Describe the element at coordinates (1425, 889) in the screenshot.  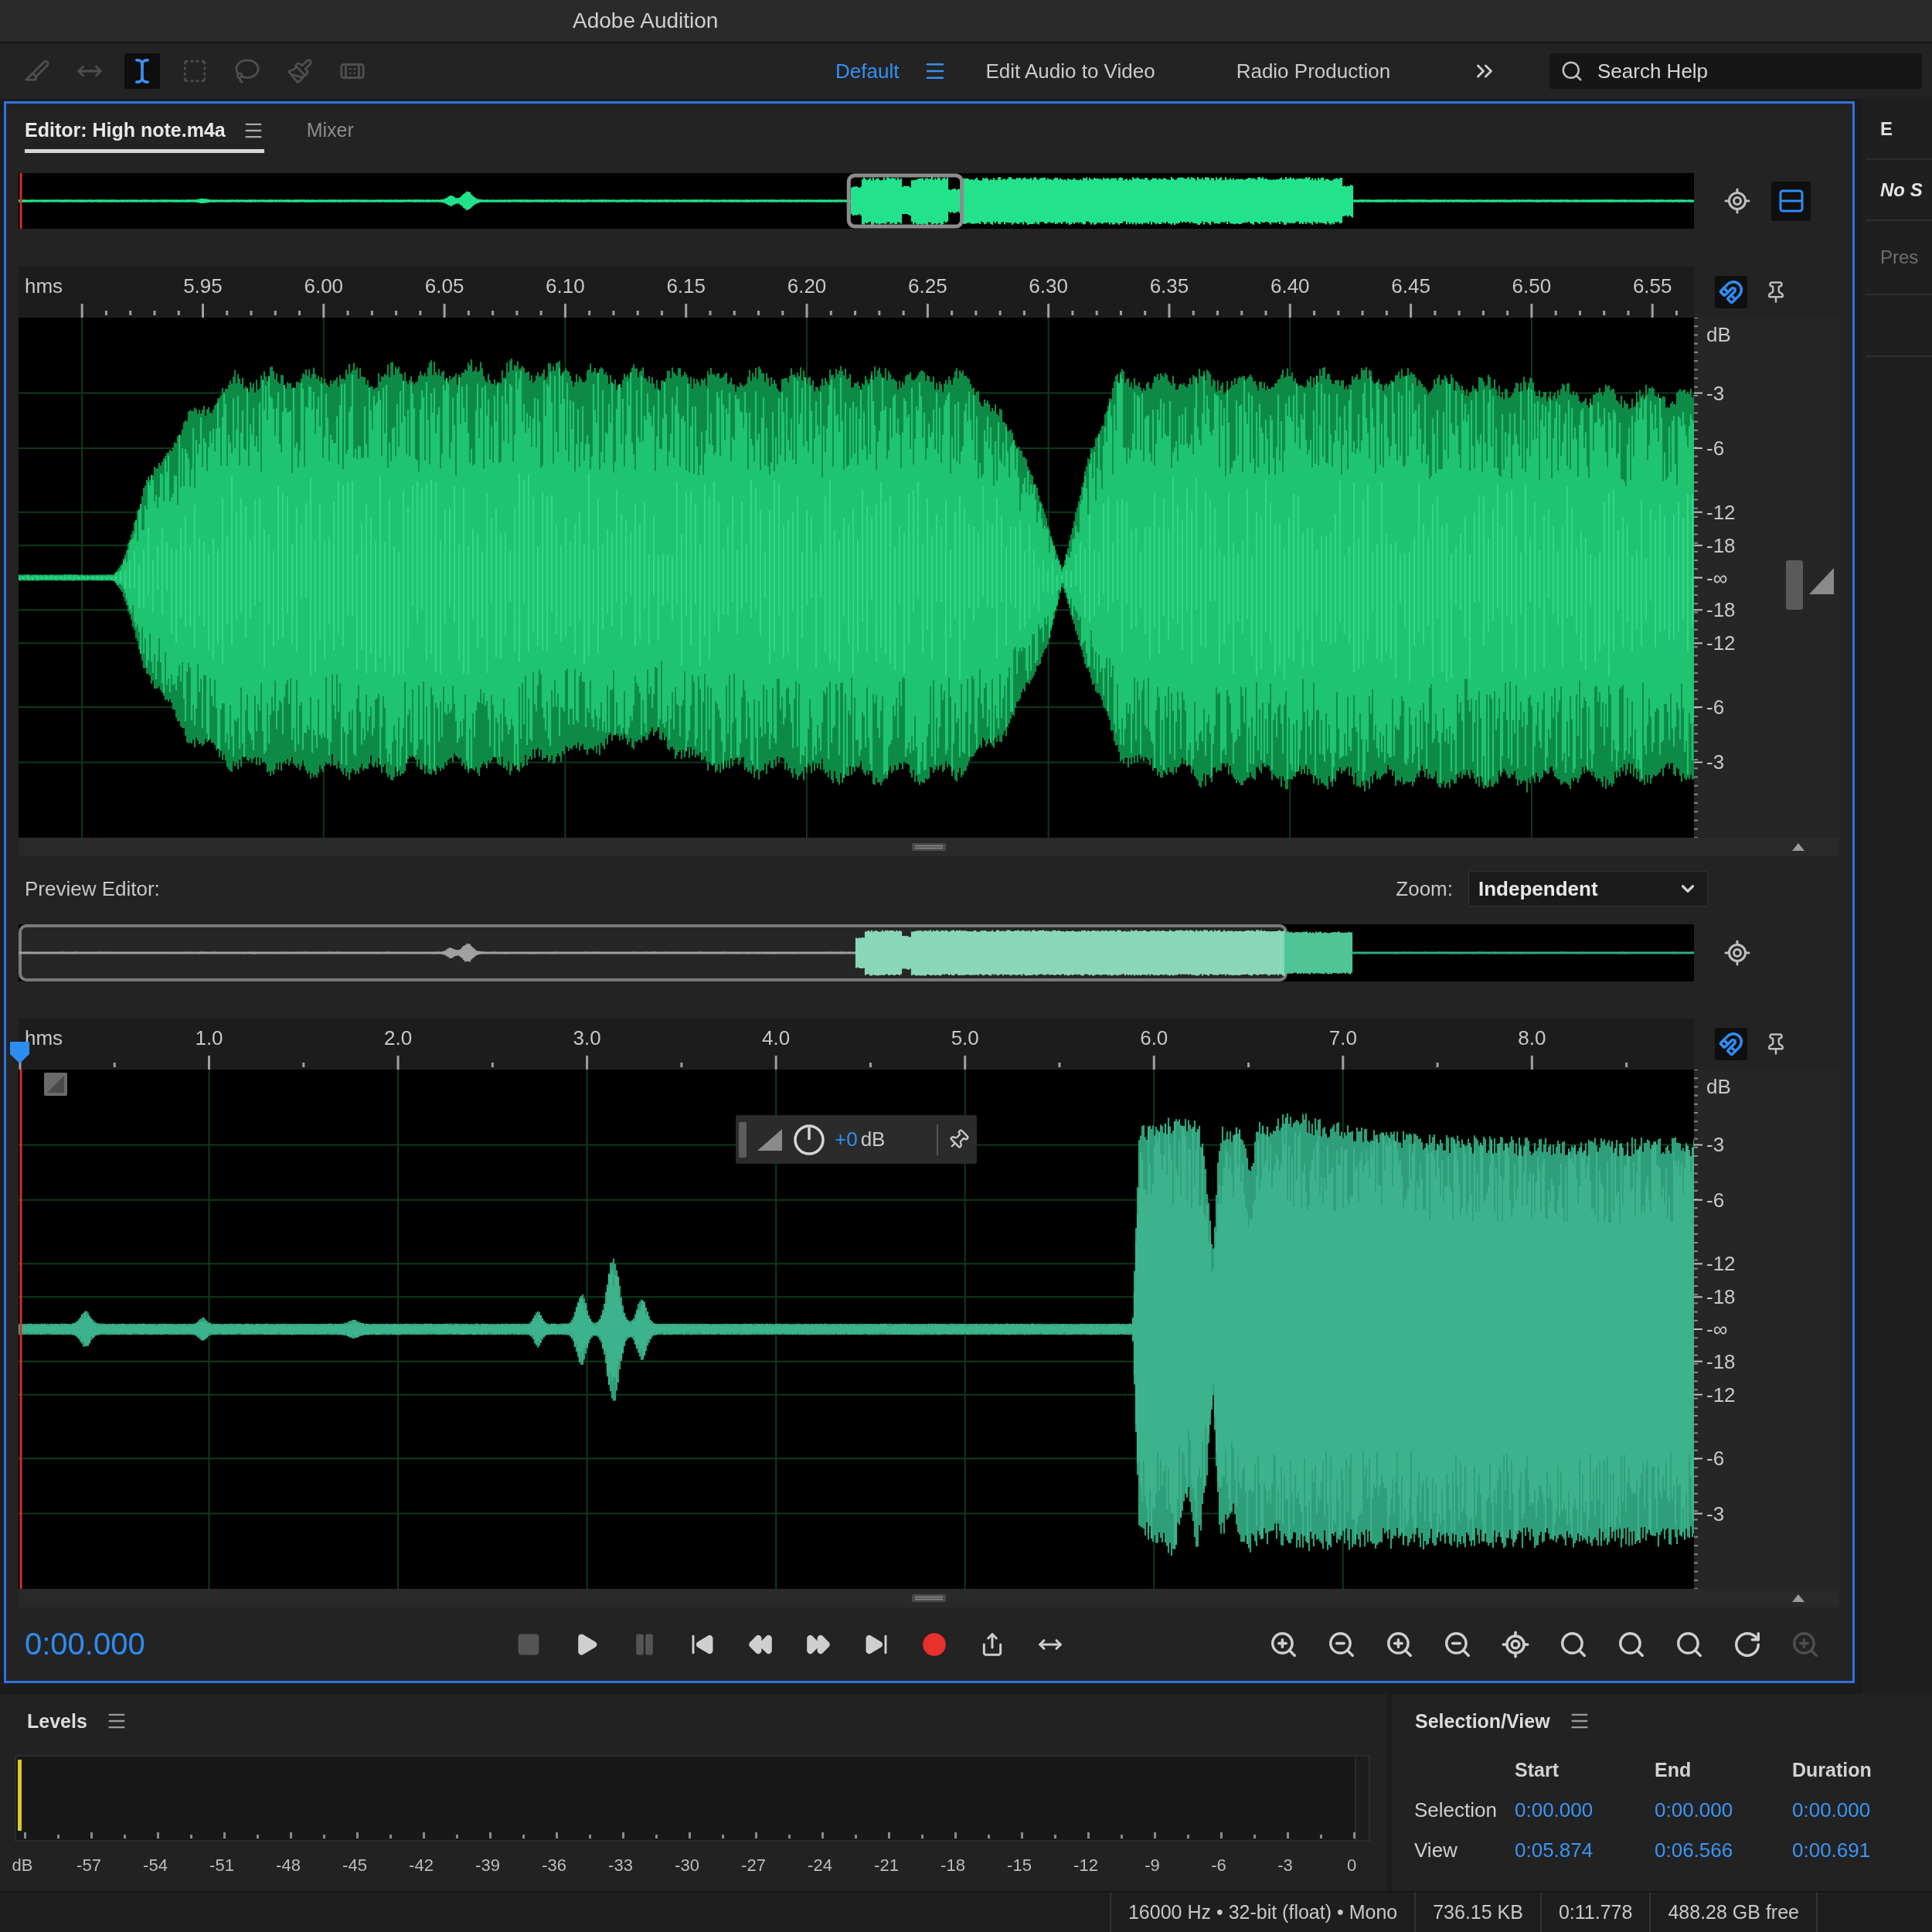
I see `zoom-label: Zoom:` at that location.